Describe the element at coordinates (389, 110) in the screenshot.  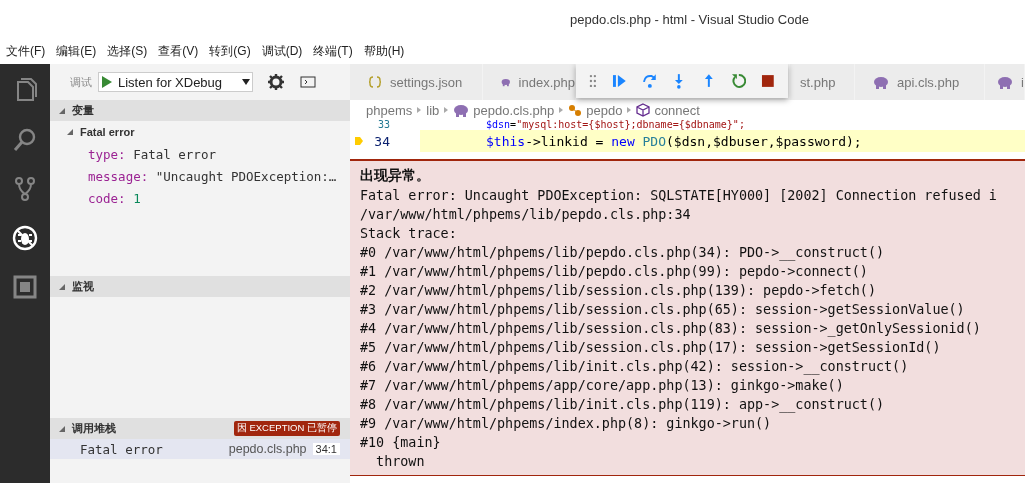
I see `breadcrumb-item: phpems` at that location.